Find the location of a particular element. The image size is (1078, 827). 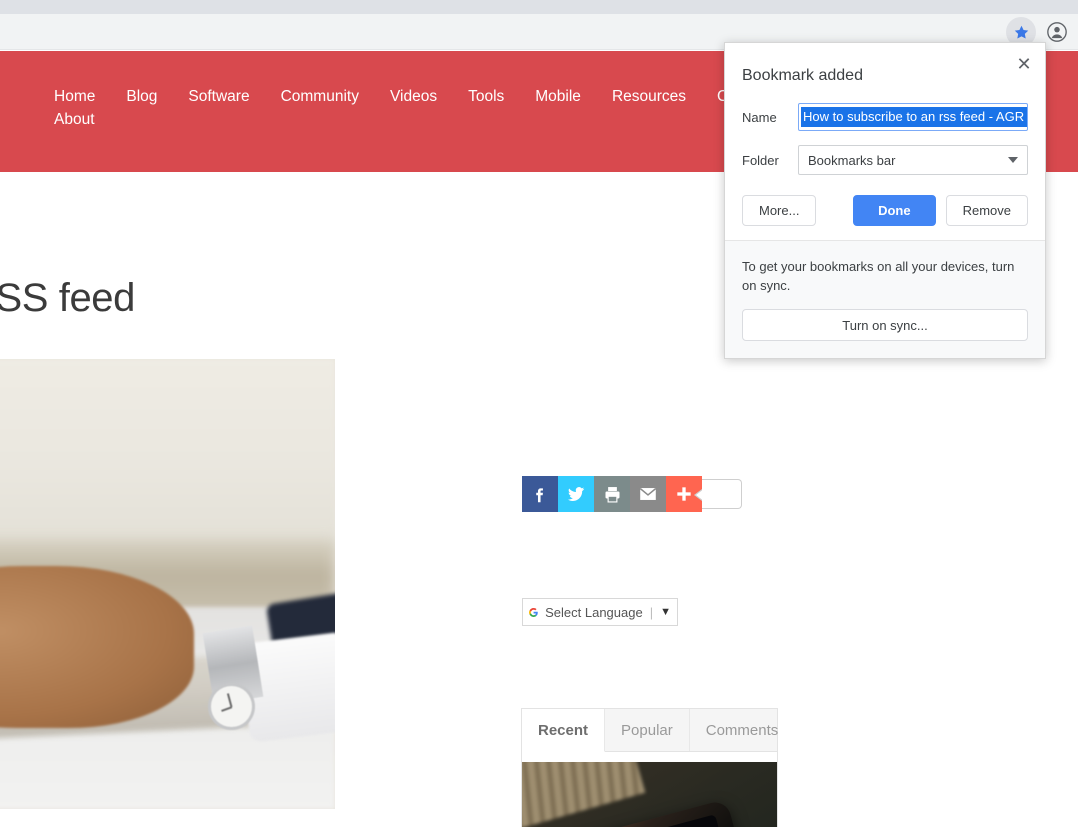

profile-avatar-icon is located at coordinates (1057, 32).